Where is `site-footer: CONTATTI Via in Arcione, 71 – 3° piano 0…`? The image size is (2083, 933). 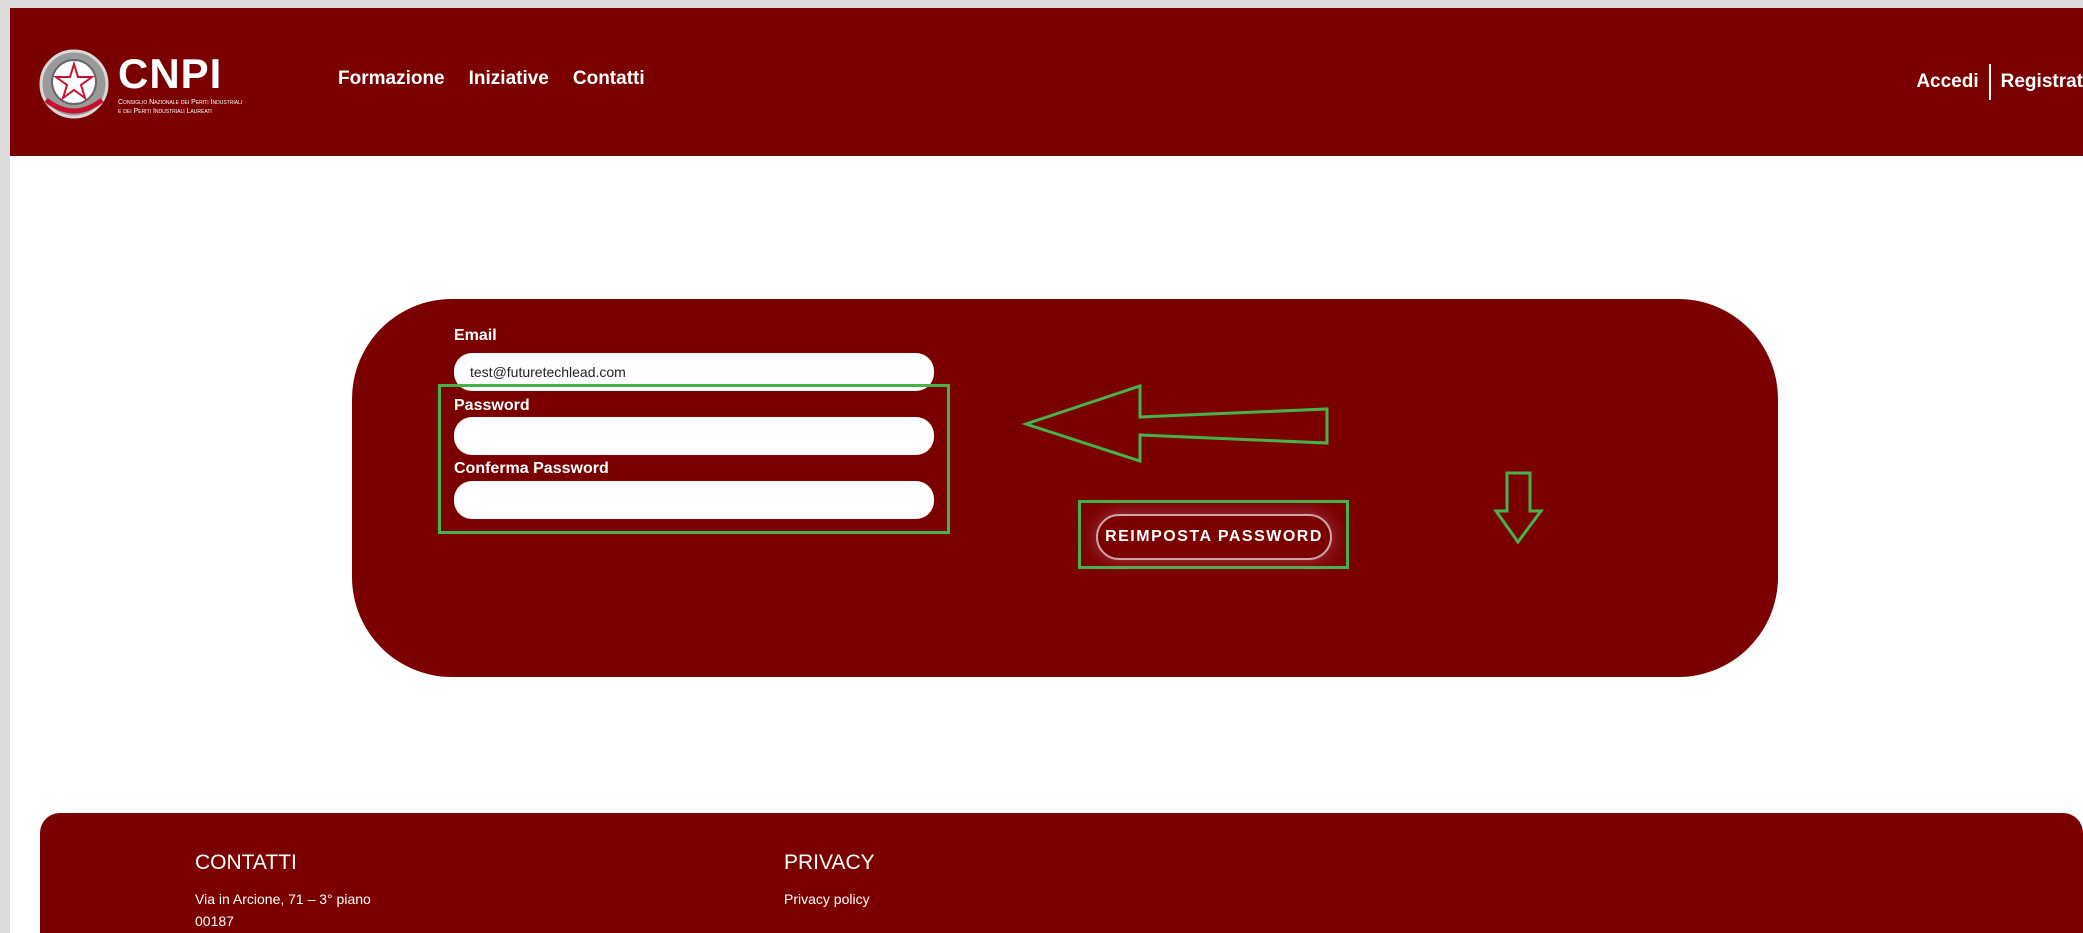 site-footer: CONTATTI Via in Arcione, 71 – 3° piano 0… is located at coordinates (1061, 873).